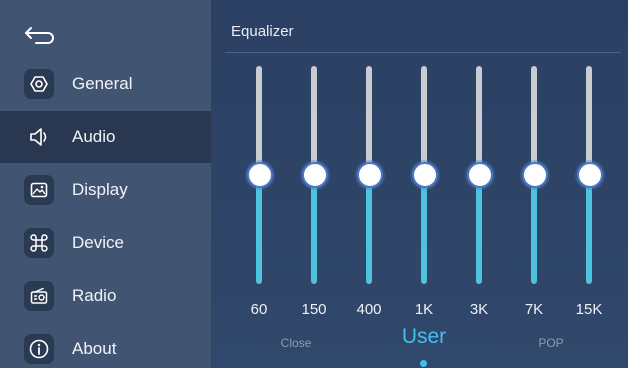 The image size is (628, 368). I want to click on eq-slider-15k, so click(589, 175).